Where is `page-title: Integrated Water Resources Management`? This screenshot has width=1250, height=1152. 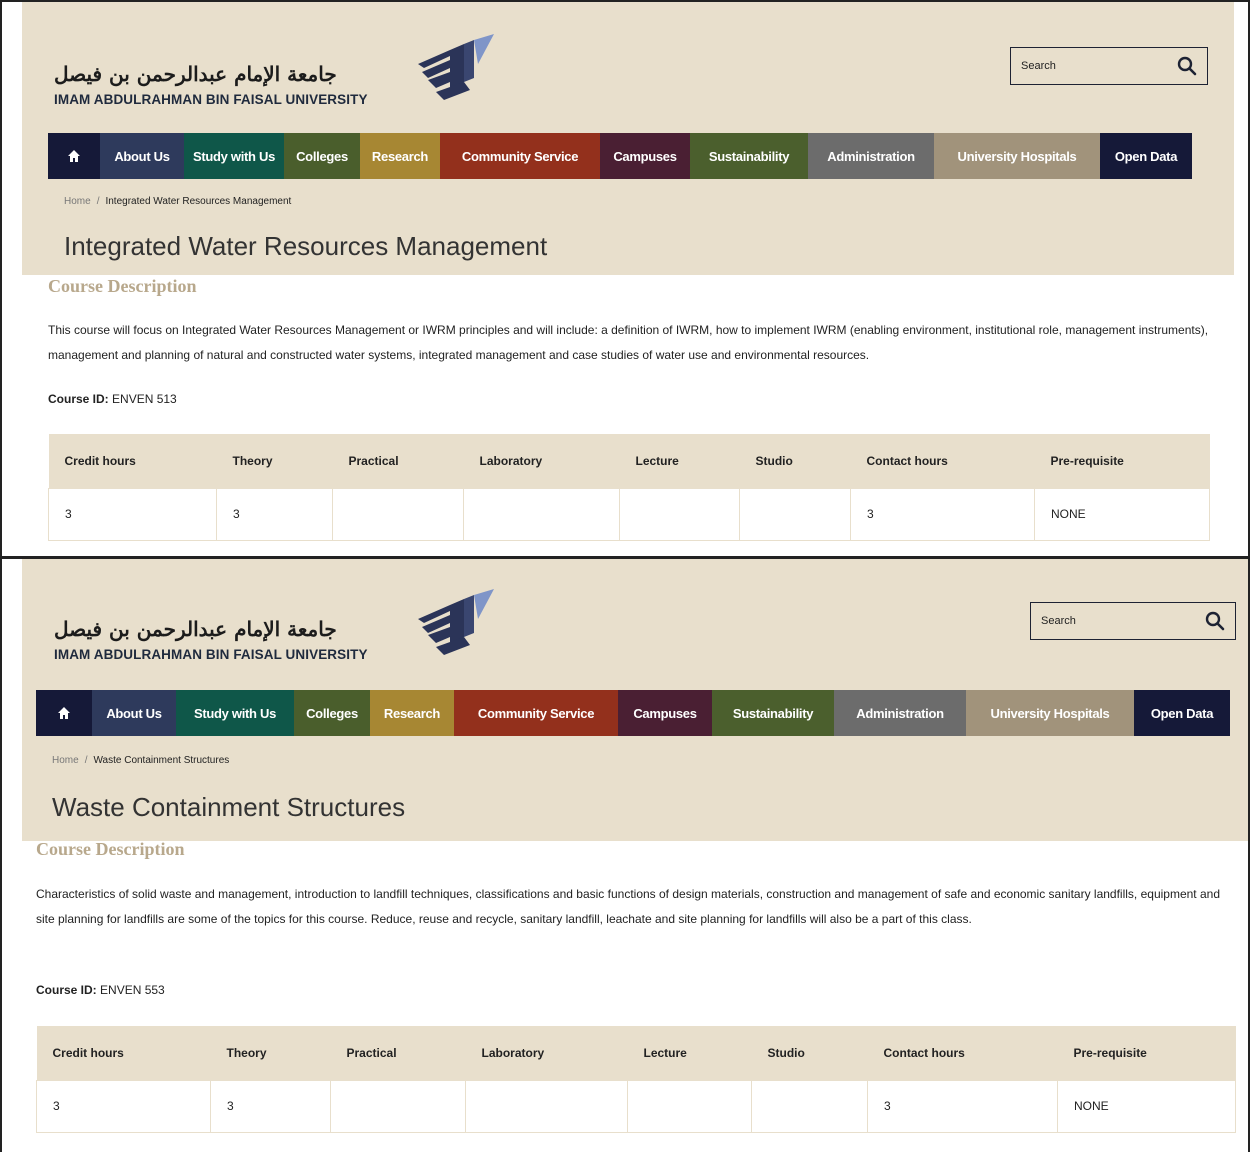 page-title: Integrated Water Resources Management is located at coordinates (306, 246).